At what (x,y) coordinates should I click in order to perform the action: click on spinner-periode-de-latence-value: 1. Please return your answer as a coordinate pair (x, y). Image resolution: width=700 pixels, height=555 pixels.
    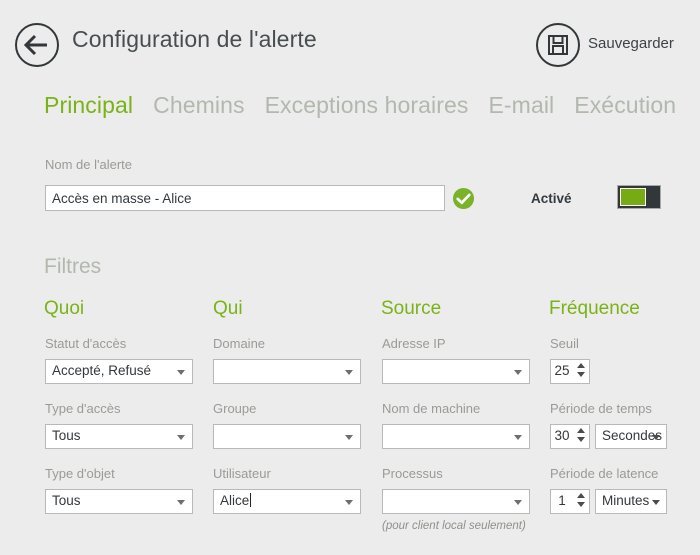
    Looking at the image, I should click on (562, 500).